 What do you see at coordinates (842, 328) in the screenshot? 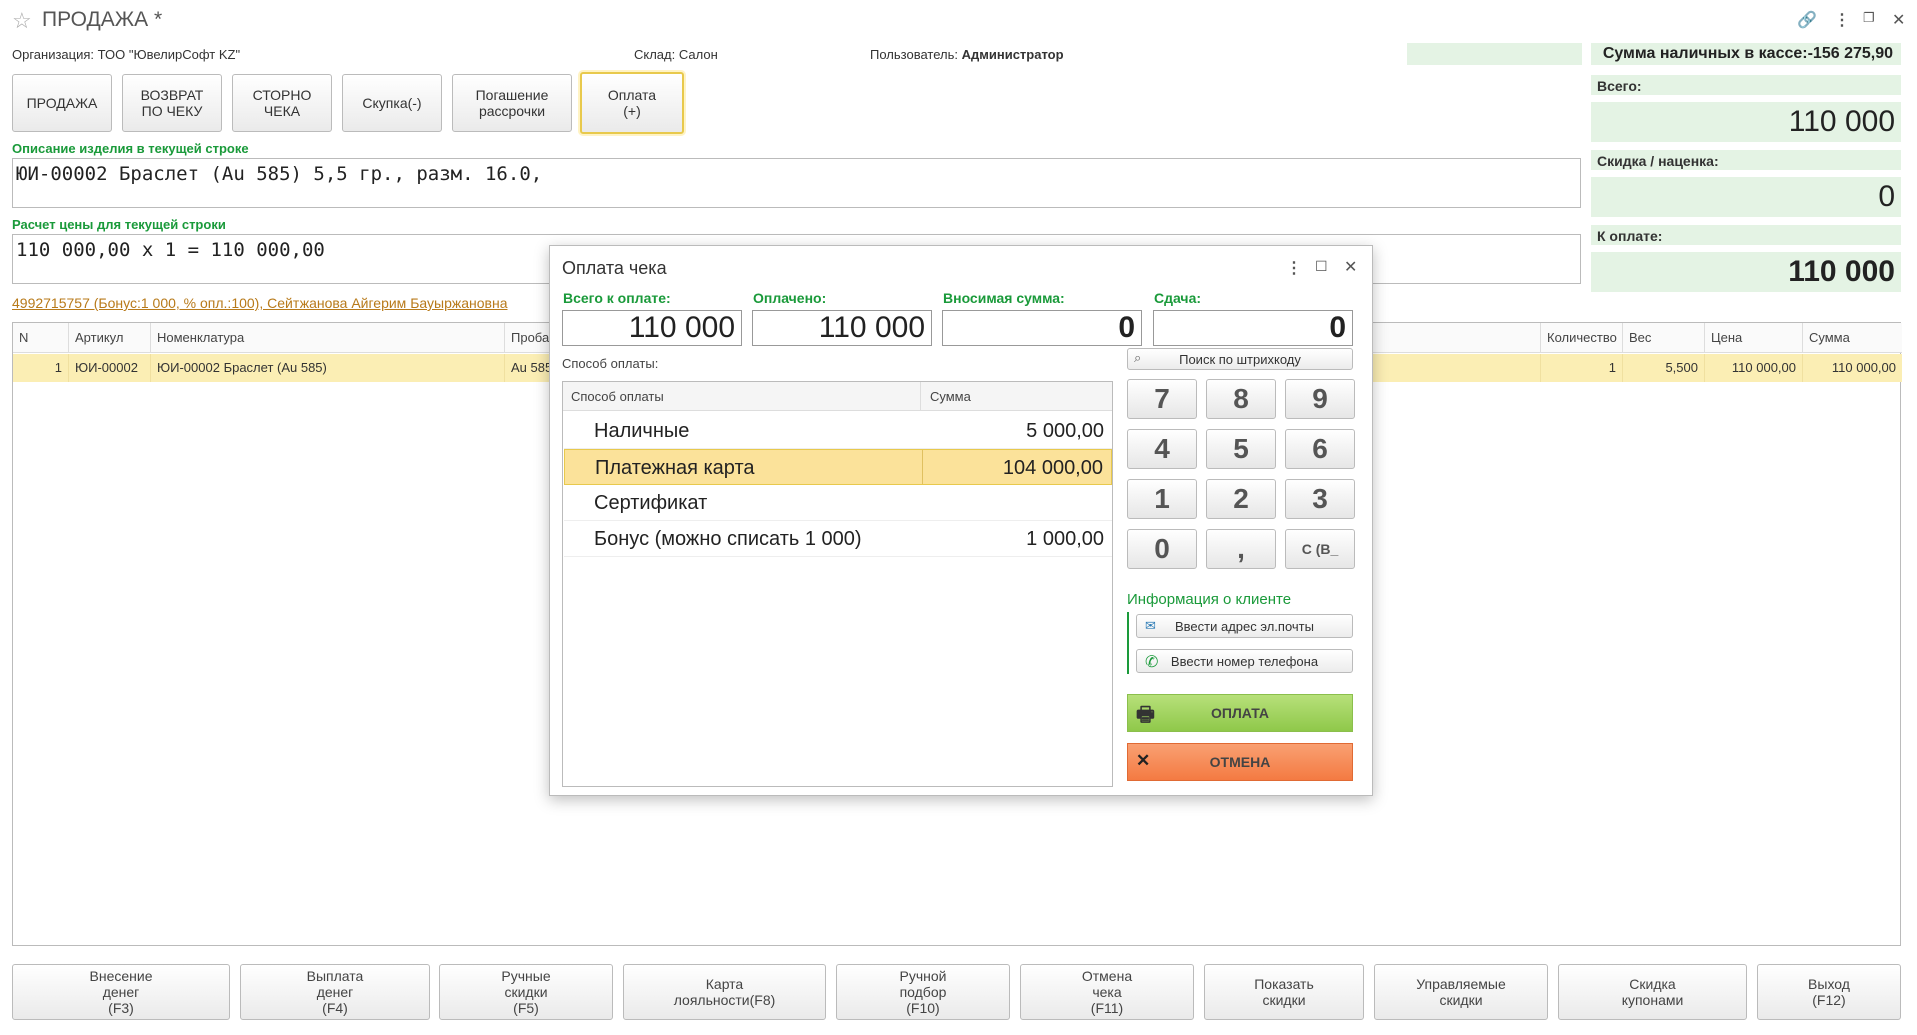
I see `paid-field: 110 000` at bounding box center [842, 328].